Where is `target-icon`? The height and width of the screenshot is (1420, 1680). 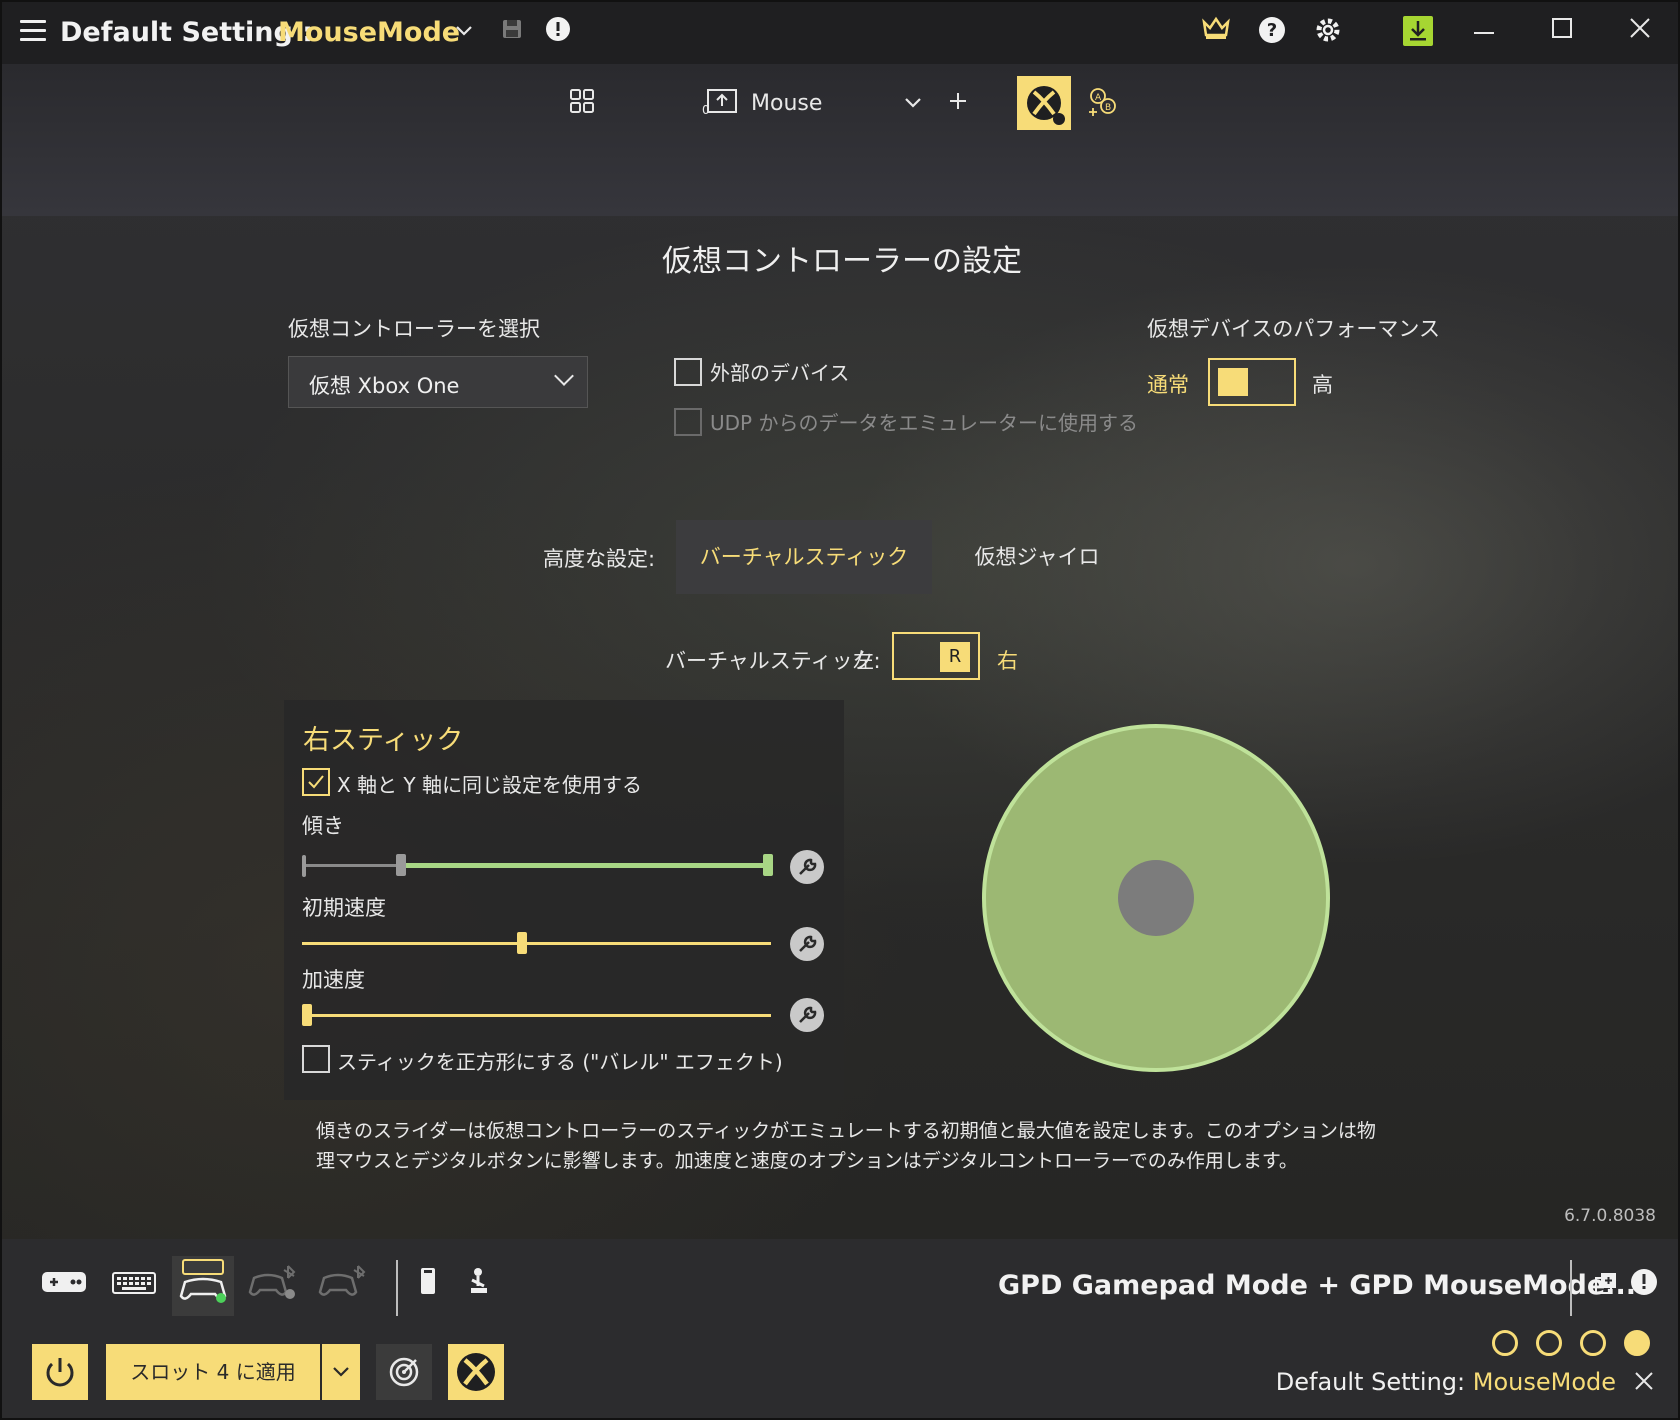
target-icon is located at coordinates (404, 1372).